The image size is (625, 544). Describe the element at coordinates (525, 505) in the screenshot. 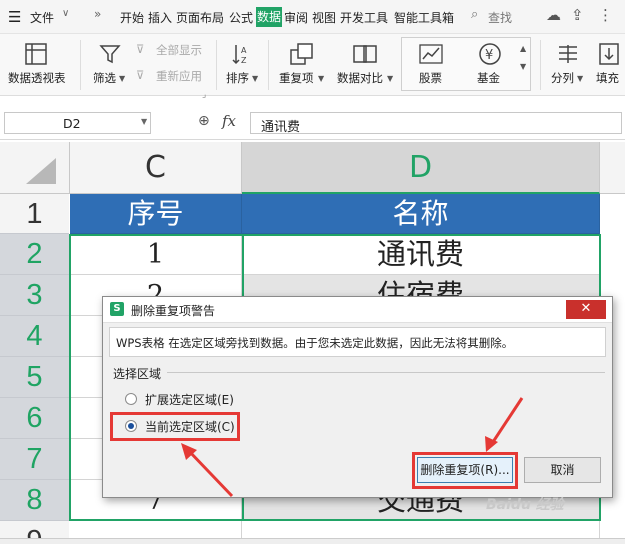

I see `baidu-watermark: Baidu 经验` at that location.